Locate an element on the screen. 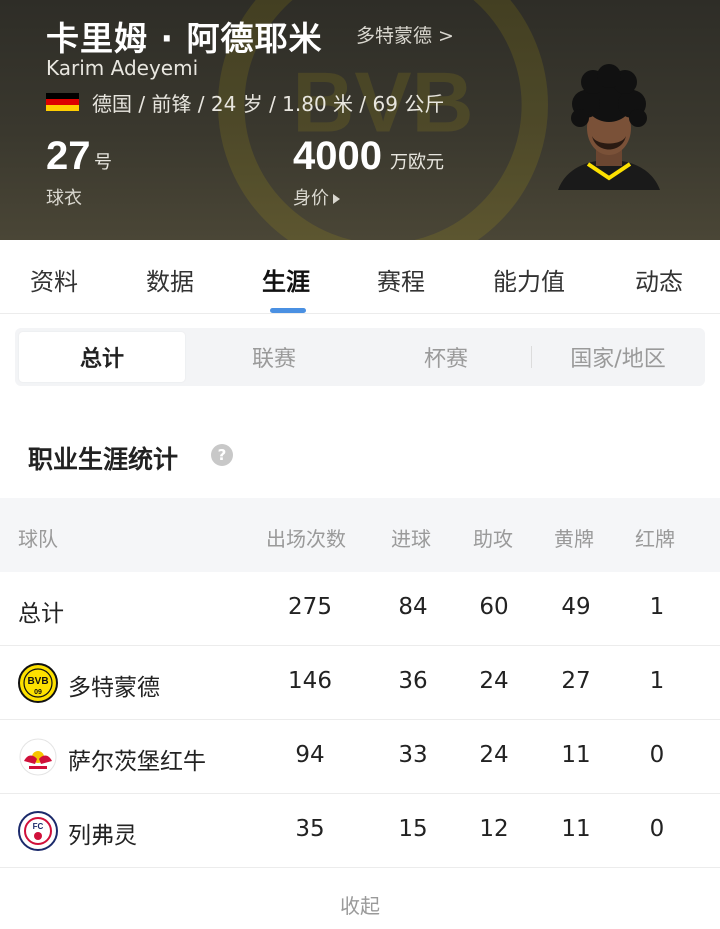  segment-league: 联赛 is located at coordinates (274, 357).